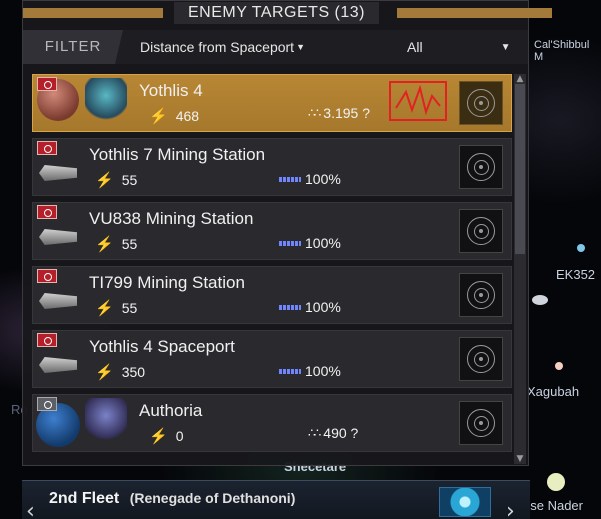 This screenshot has height=519, width=601. I want to click on title-rule-left, so click(93, 13).